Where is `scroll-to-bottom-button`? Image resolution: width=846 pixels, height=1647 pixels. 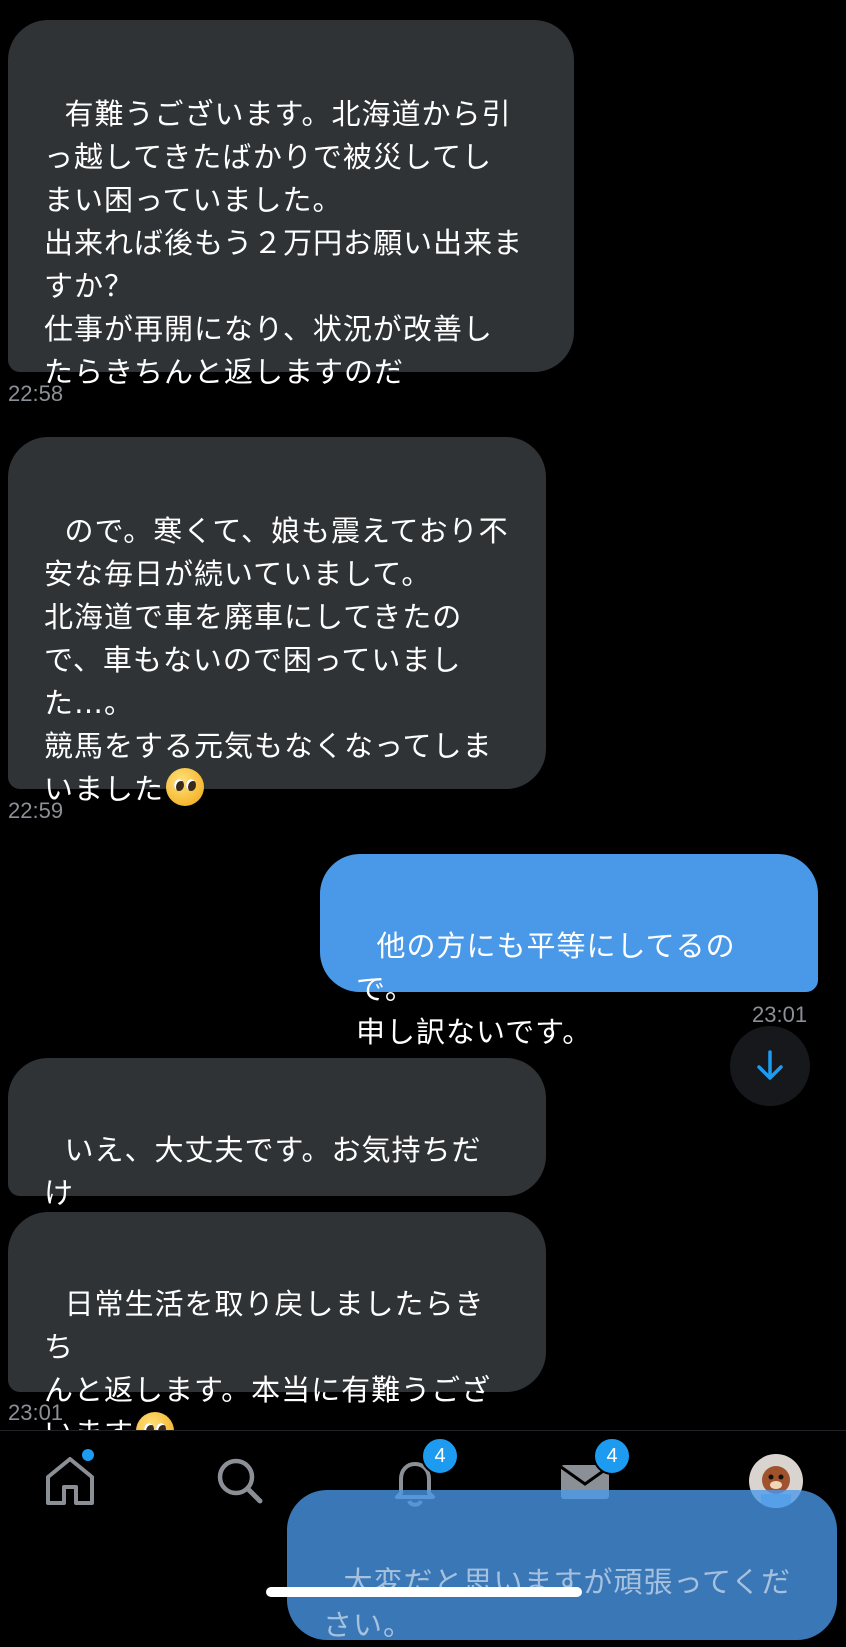 scroll-to-bottom-button is located at coordinates (770, 1066).